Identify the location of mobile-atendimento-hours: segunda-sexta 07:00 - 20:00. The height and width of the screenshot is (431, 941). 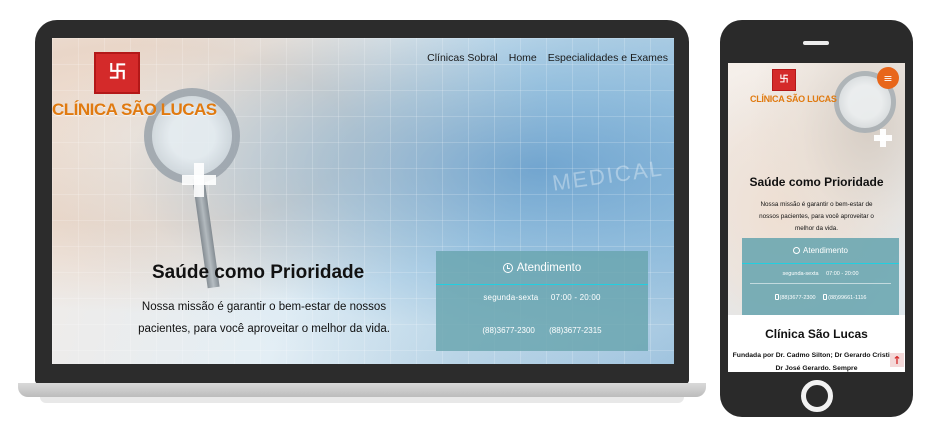
(820, 274).